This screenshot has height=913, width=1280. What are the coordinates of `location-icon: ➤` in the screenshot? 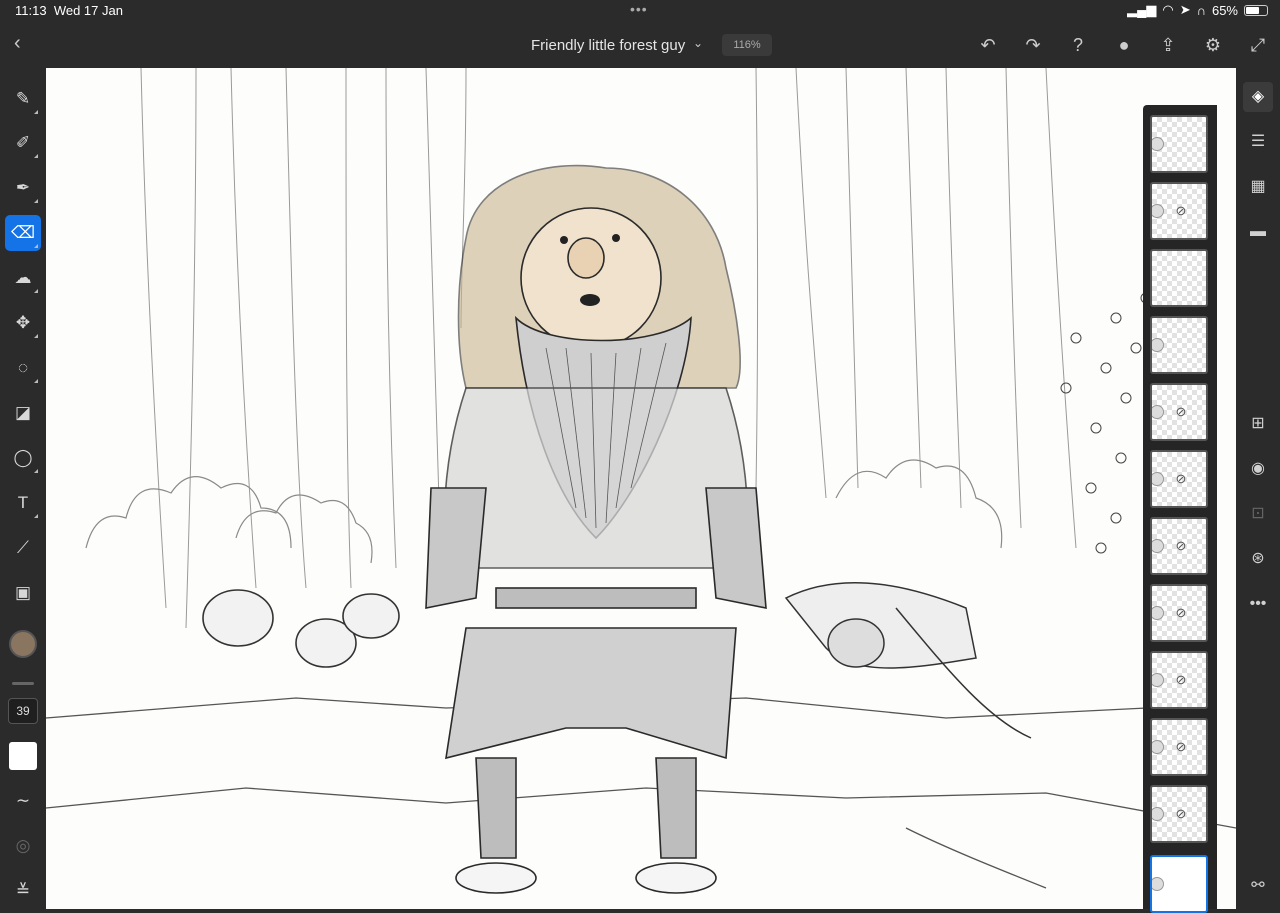 It's located at (1185, 9).